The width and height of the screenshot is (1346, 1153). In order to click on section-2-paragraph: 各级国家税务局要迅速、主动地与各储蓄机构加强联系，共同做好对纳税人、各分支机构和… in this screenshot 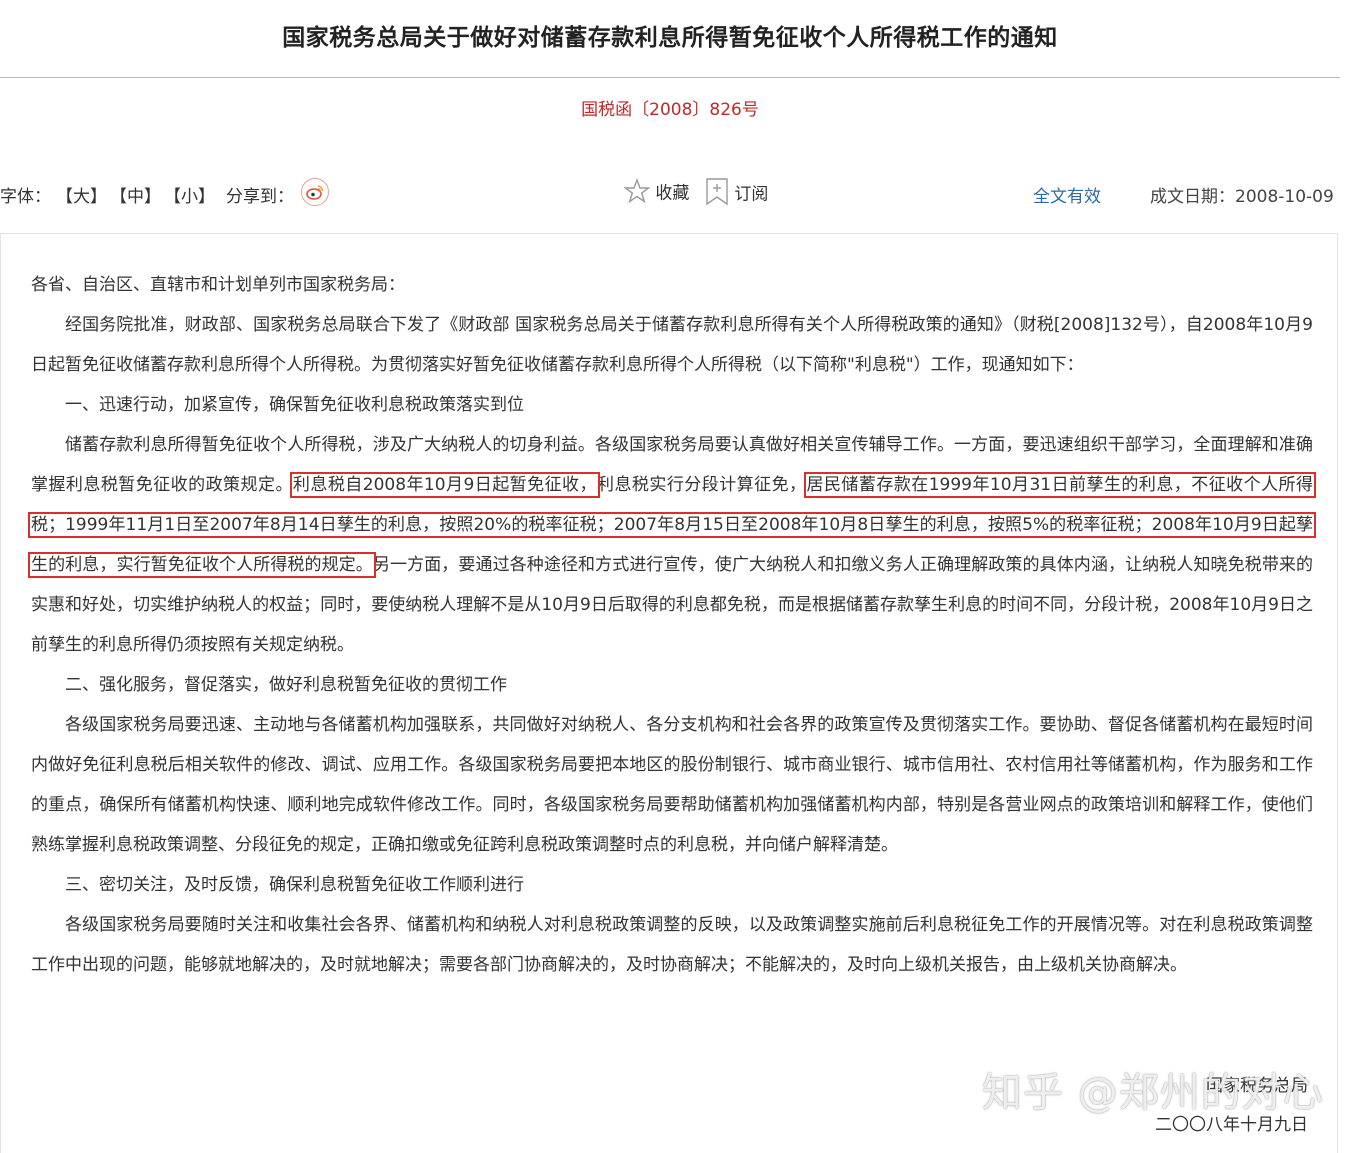, I will do `click(672, 785)`.